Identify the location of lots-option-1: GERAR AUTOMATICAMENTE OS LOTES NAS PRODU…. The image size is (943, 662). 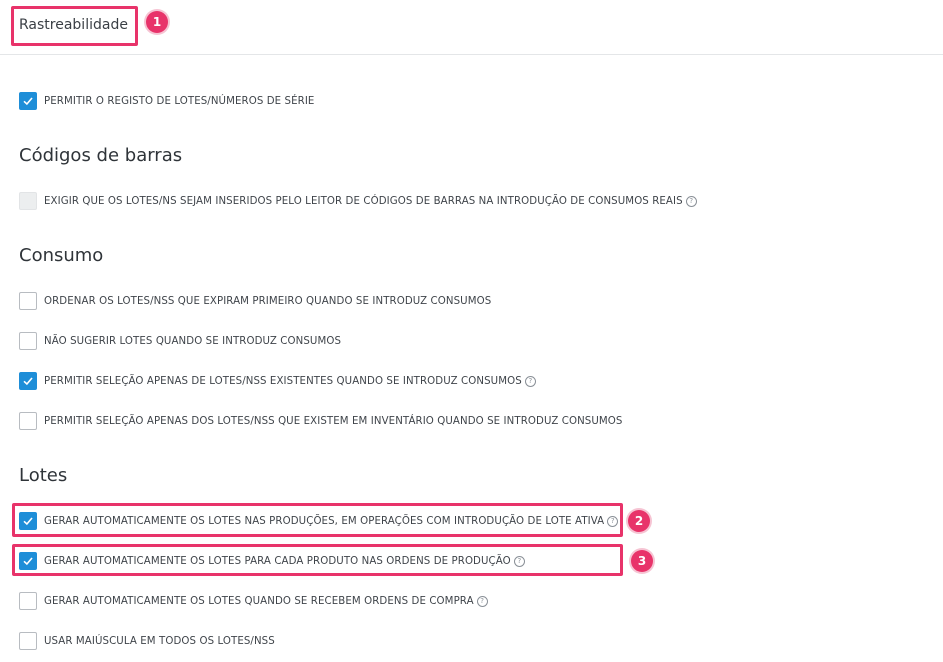
(319, 521).